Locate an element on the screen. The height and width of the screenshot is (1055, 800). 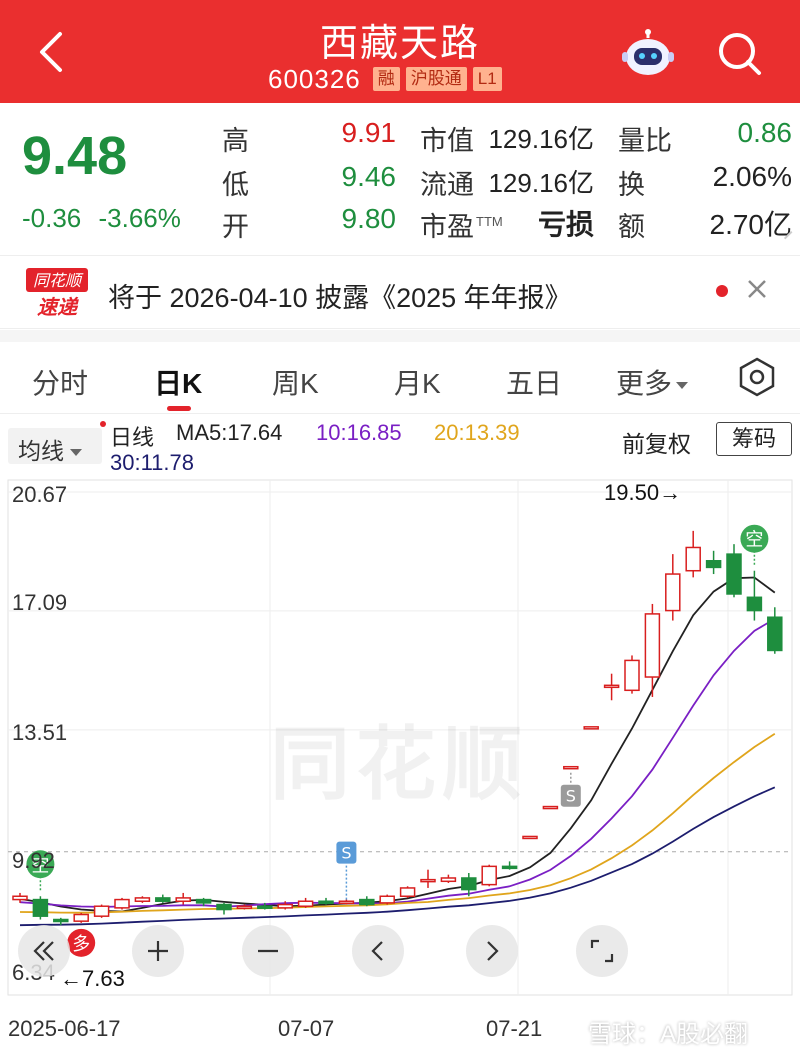
value-amount: 2.70亿 is located at coordinates (751, 224).